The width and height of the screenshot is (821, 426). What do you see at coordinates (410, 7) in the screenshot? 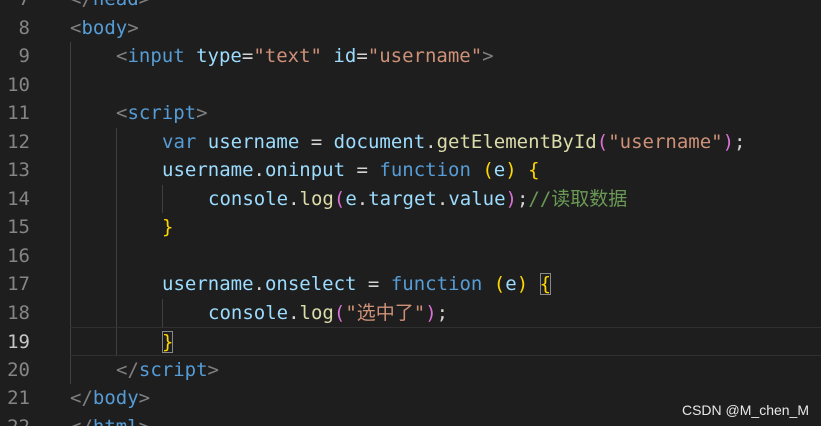
I see `code-line: 7 </head>` at bounding box center [410, 7].